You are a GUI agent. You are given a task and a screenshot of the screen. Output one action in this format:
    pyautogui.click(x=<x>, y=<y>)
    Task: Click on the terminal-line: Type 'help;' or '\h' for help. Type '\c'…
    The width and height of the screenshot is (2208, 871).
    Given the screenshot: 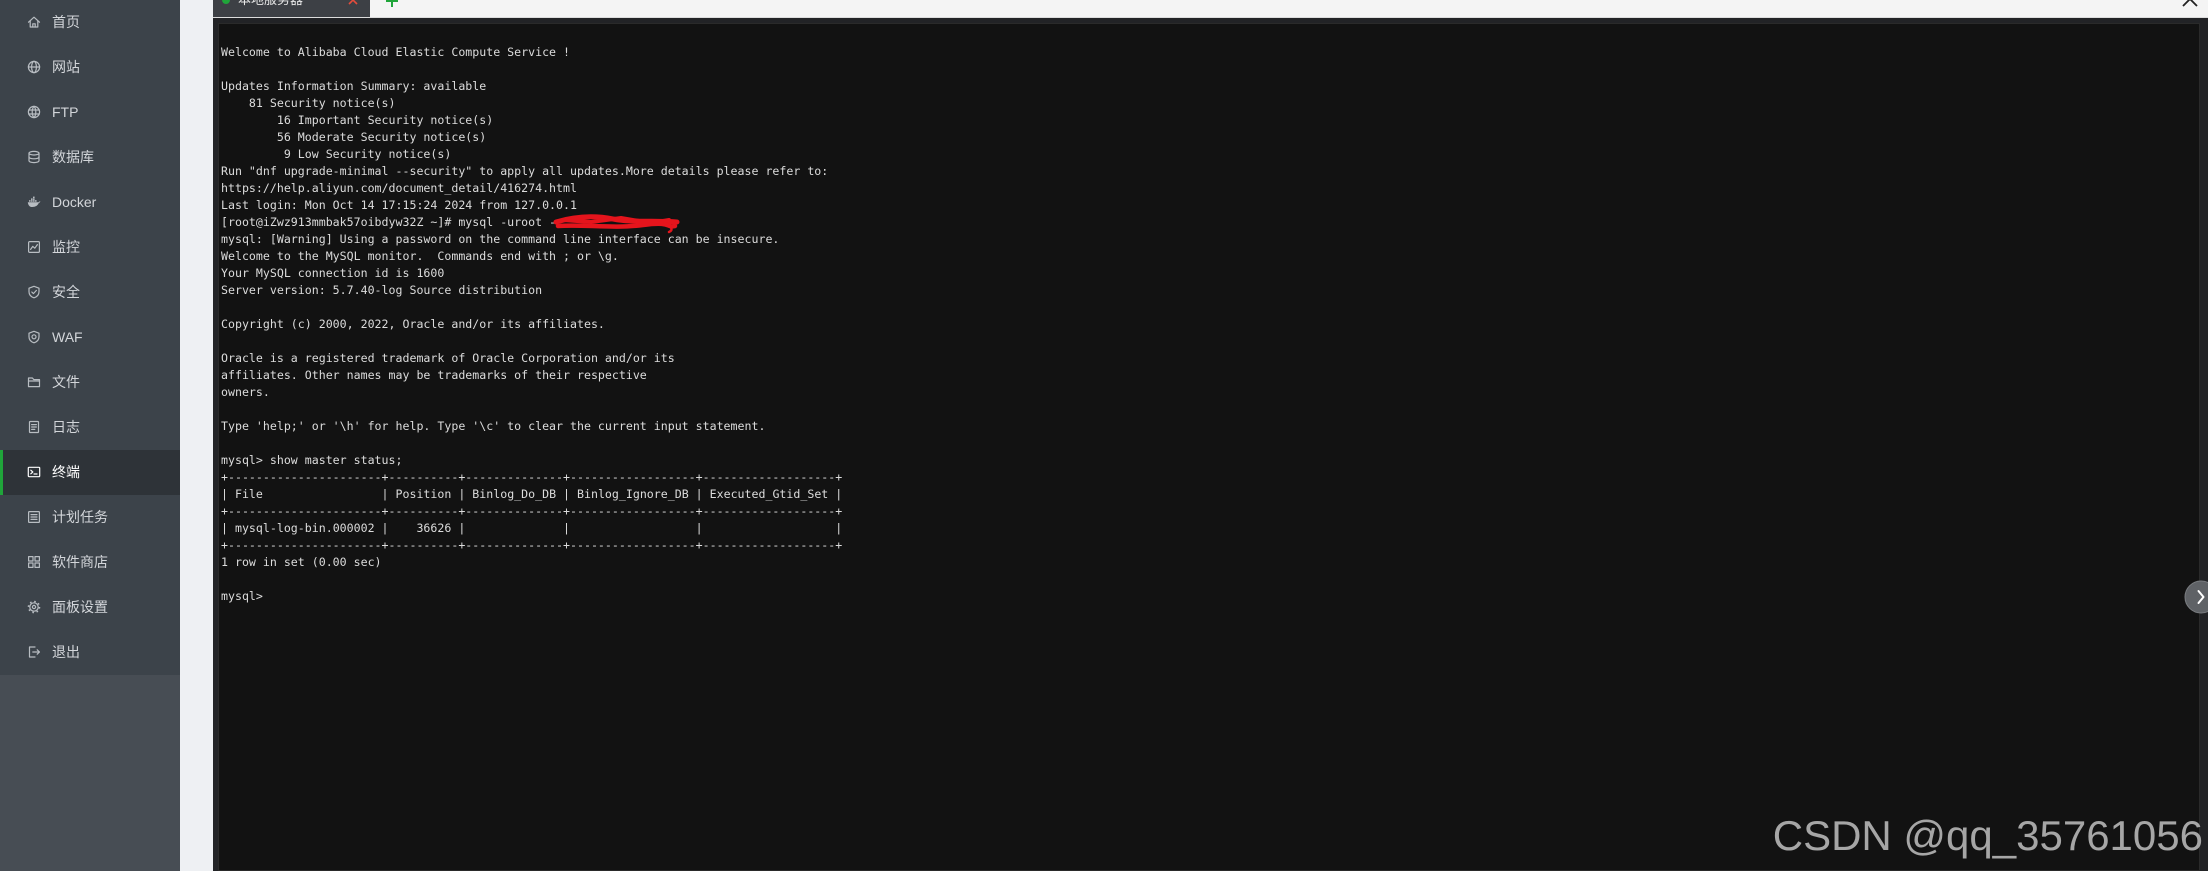 What is the action you would take?
    pyautogui.click(x=493, y=425)
    